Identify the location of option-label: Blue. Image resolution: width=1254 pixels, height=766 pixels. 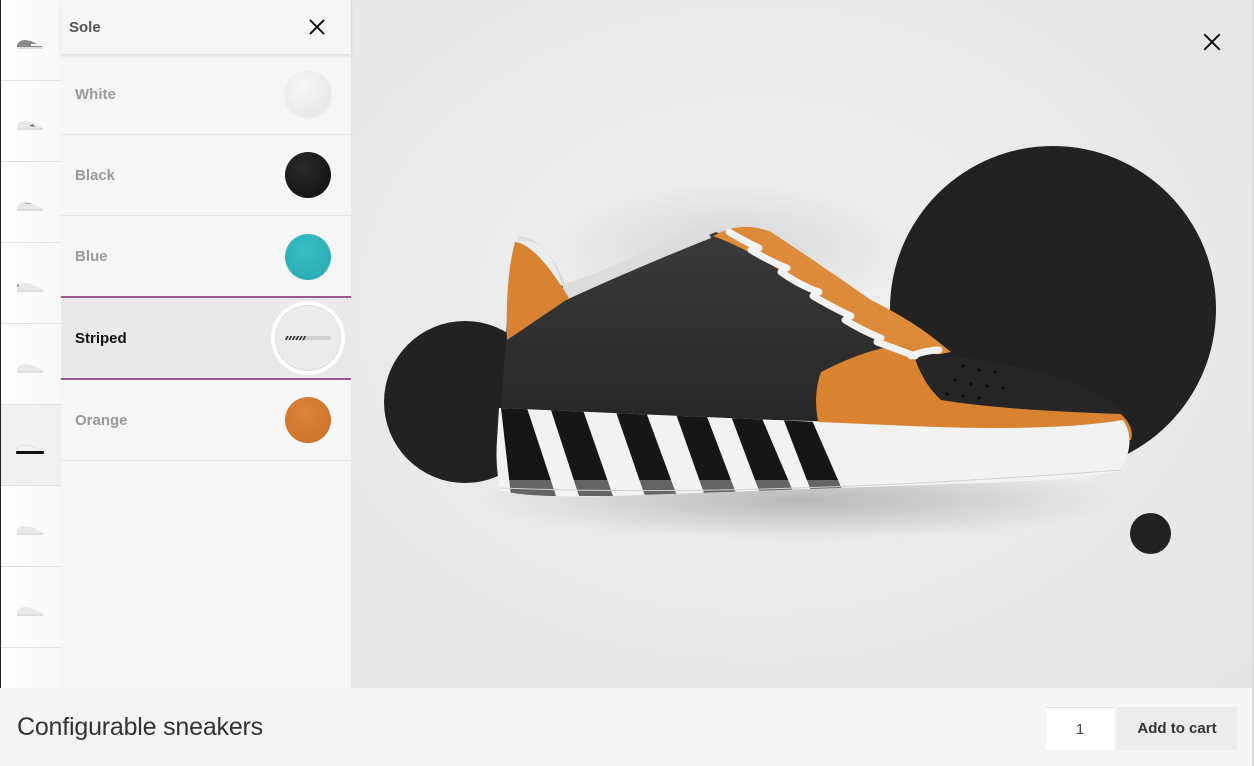
(91, 256).